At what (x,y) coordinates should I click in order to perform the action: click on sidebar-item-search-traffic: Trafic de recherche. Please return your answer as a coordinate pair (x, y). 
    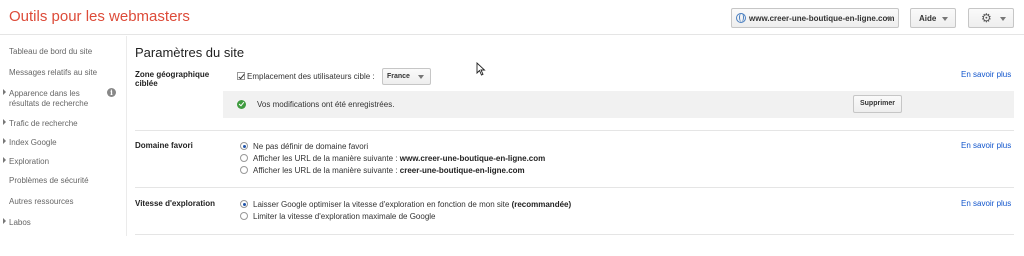
    Looking at the image, I should click on (40, 123).